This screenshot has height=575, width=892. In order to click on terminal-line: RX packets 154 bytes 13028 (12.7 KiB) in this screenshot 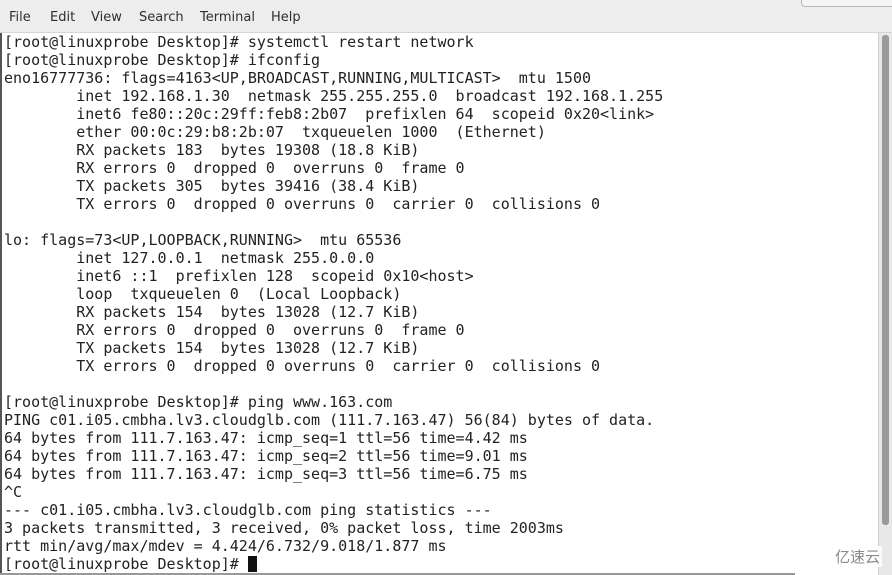, I will do `click(212, 312)`.